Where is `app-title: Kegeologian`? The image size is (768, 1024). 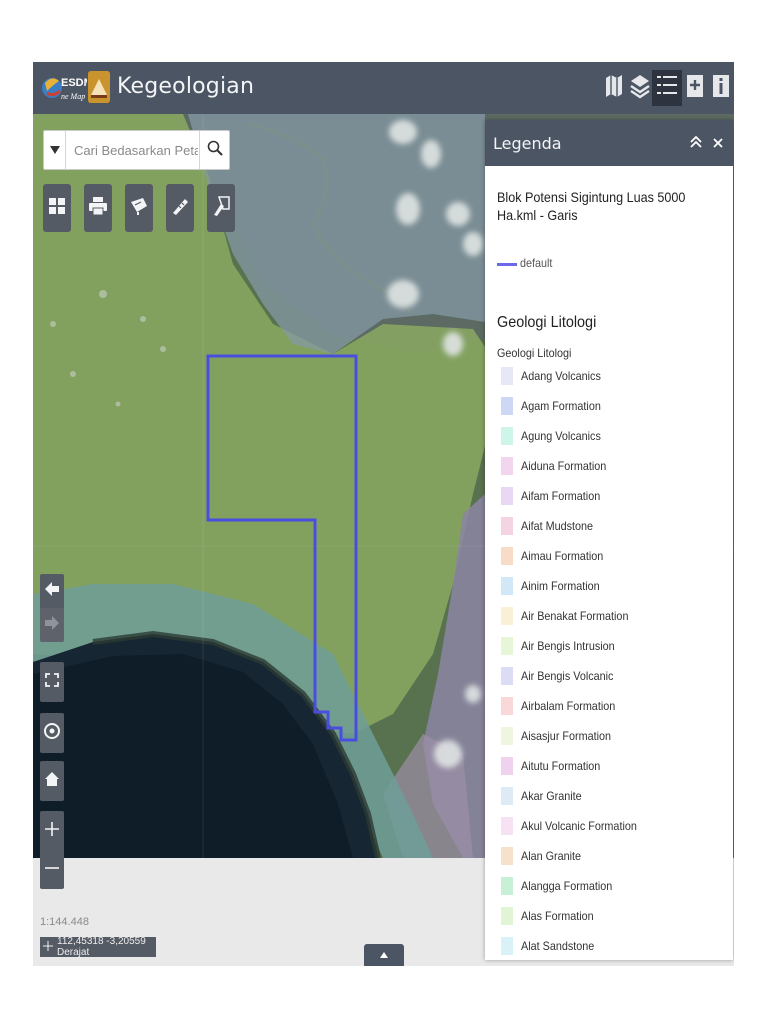
app-title: Kegeologian is located at coordinates (186, 86).